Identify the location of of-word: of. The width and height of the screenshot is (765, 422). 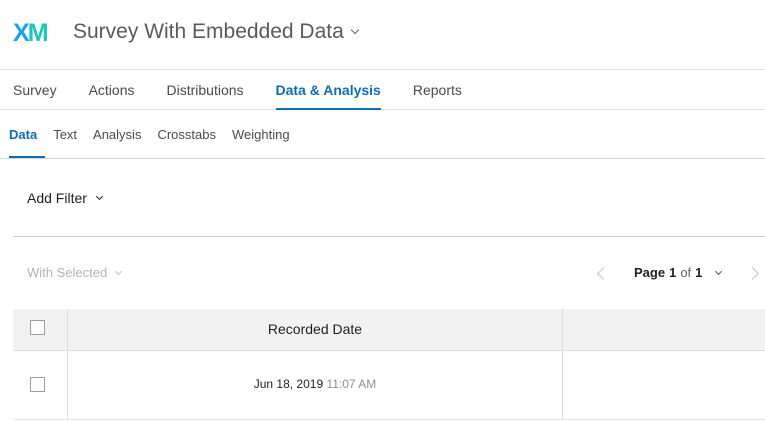
(686, 272).